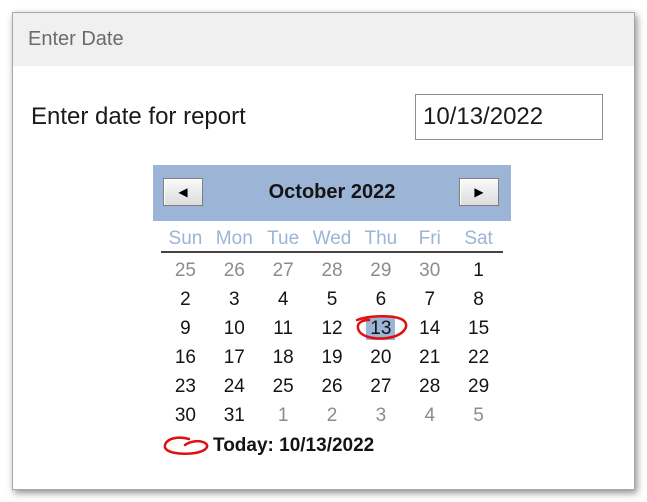 The image size is (647, 502). I want to click on weekday-fri: Fri, so click(429, 238).